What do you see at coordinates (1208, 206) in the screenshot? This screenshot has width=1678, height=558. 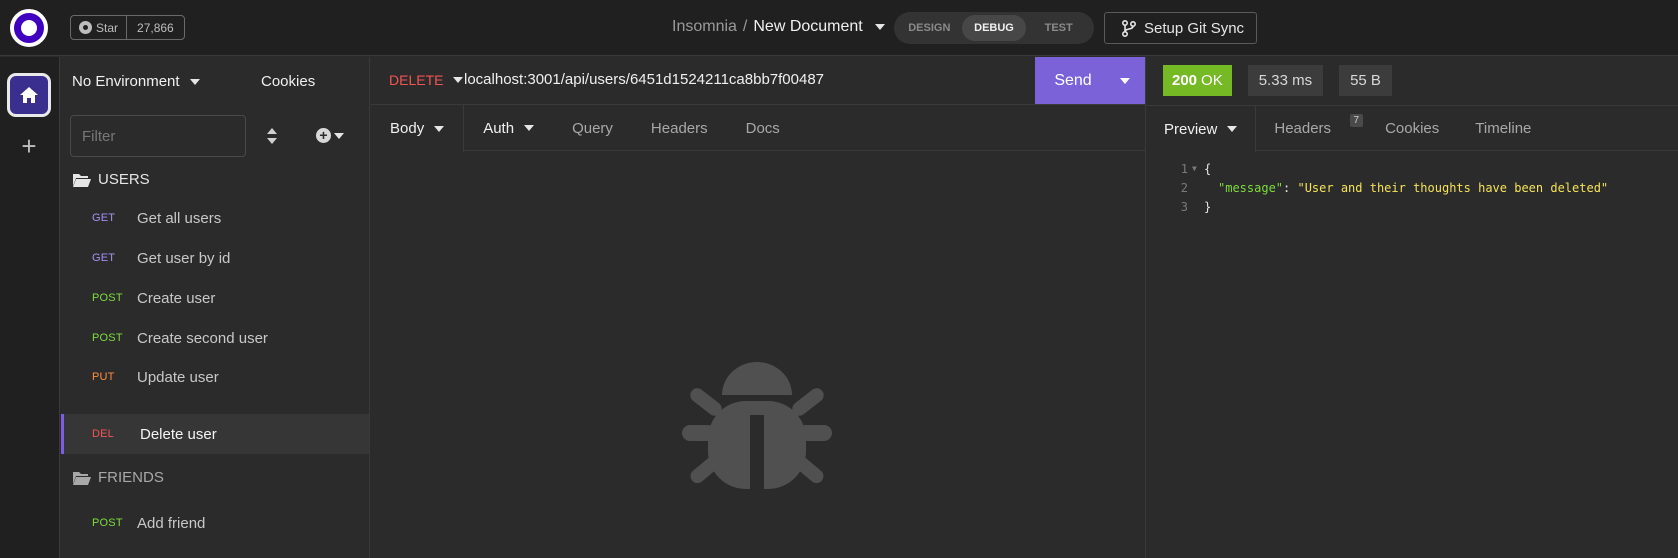 I see `json-brace: }` at bounding box center [1208, 206].